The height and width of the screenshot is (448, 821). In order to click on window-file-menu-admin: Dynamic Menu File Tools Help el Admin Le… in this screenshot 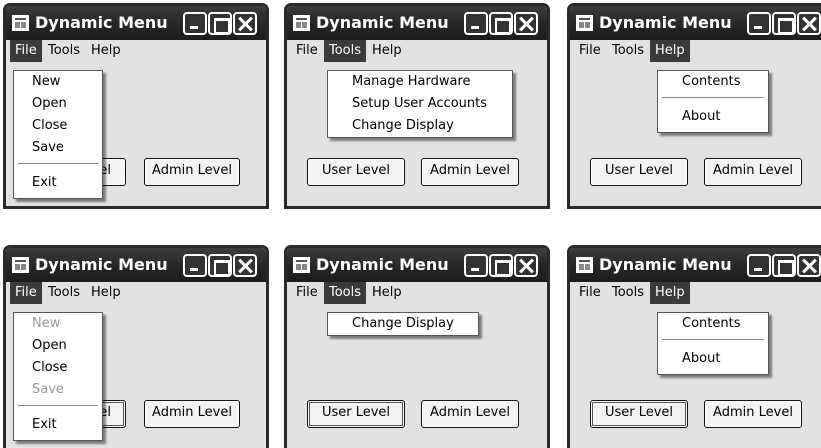, I will do `click(136, 106)`.